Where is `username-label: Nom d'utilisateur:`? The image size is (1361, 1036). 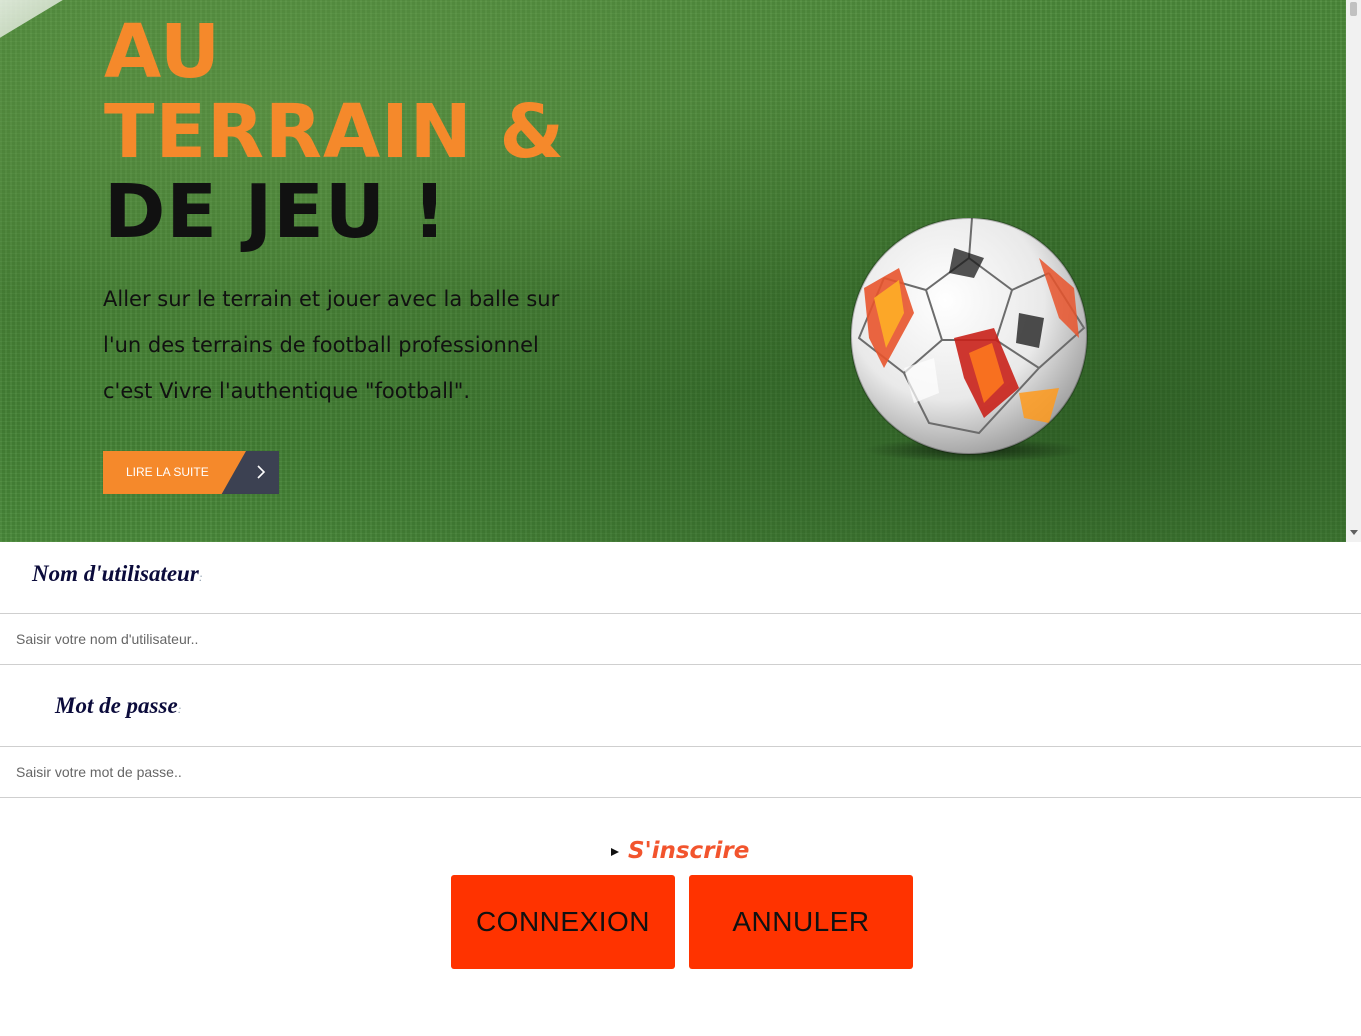 username-label: Nom d'utilisateur: is located at coordinates (117, 574).